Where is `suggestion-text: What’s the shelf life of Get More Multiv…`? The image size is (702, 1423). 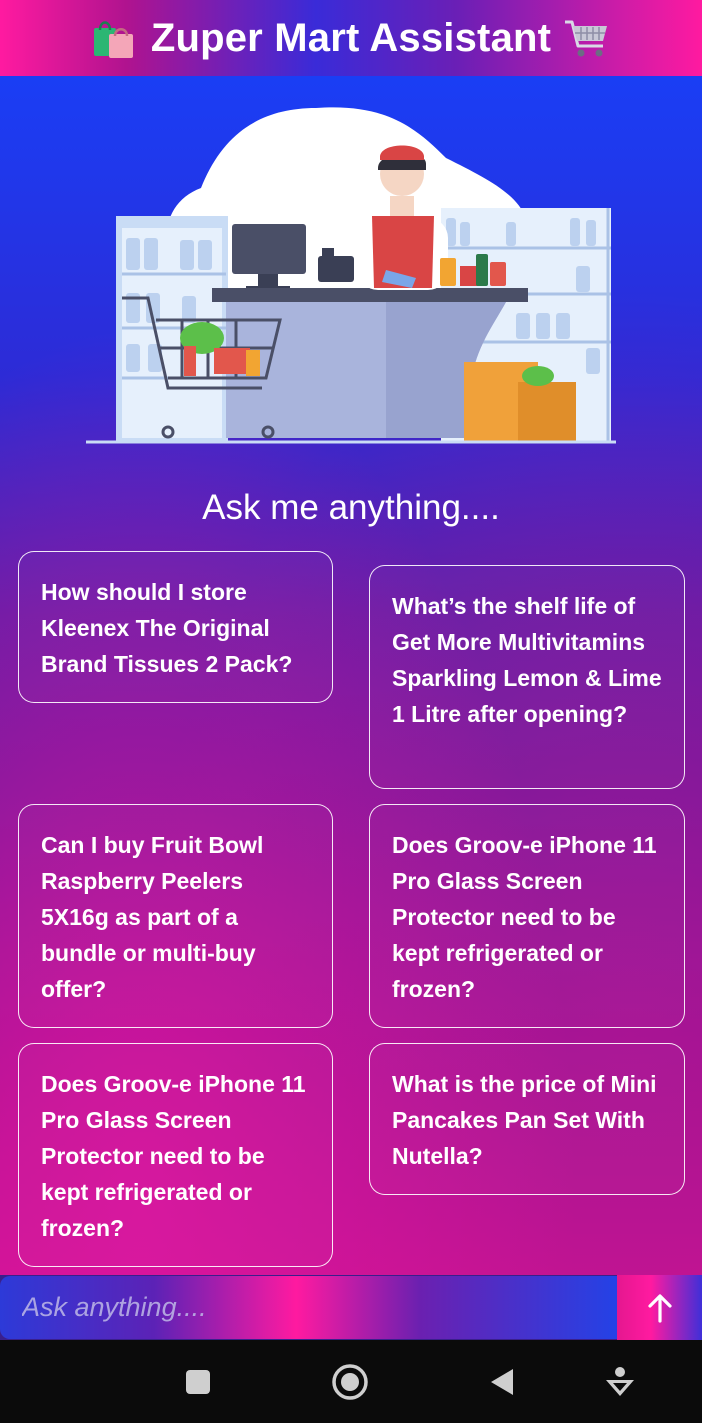
suggestion-text: What’s the shelf life of Get More Multiv… is located at coordinates (527, 660).